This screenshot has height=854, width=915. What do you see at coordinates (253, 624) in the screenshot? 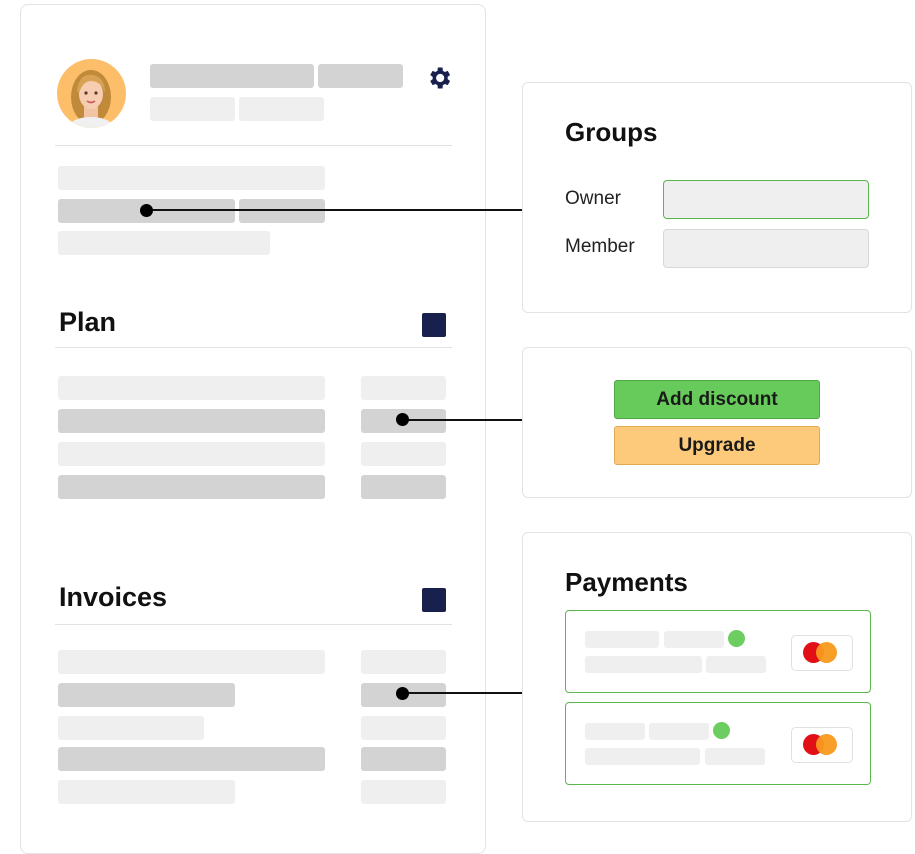
I see `invoices-divider` at bounding box center [253, 624].